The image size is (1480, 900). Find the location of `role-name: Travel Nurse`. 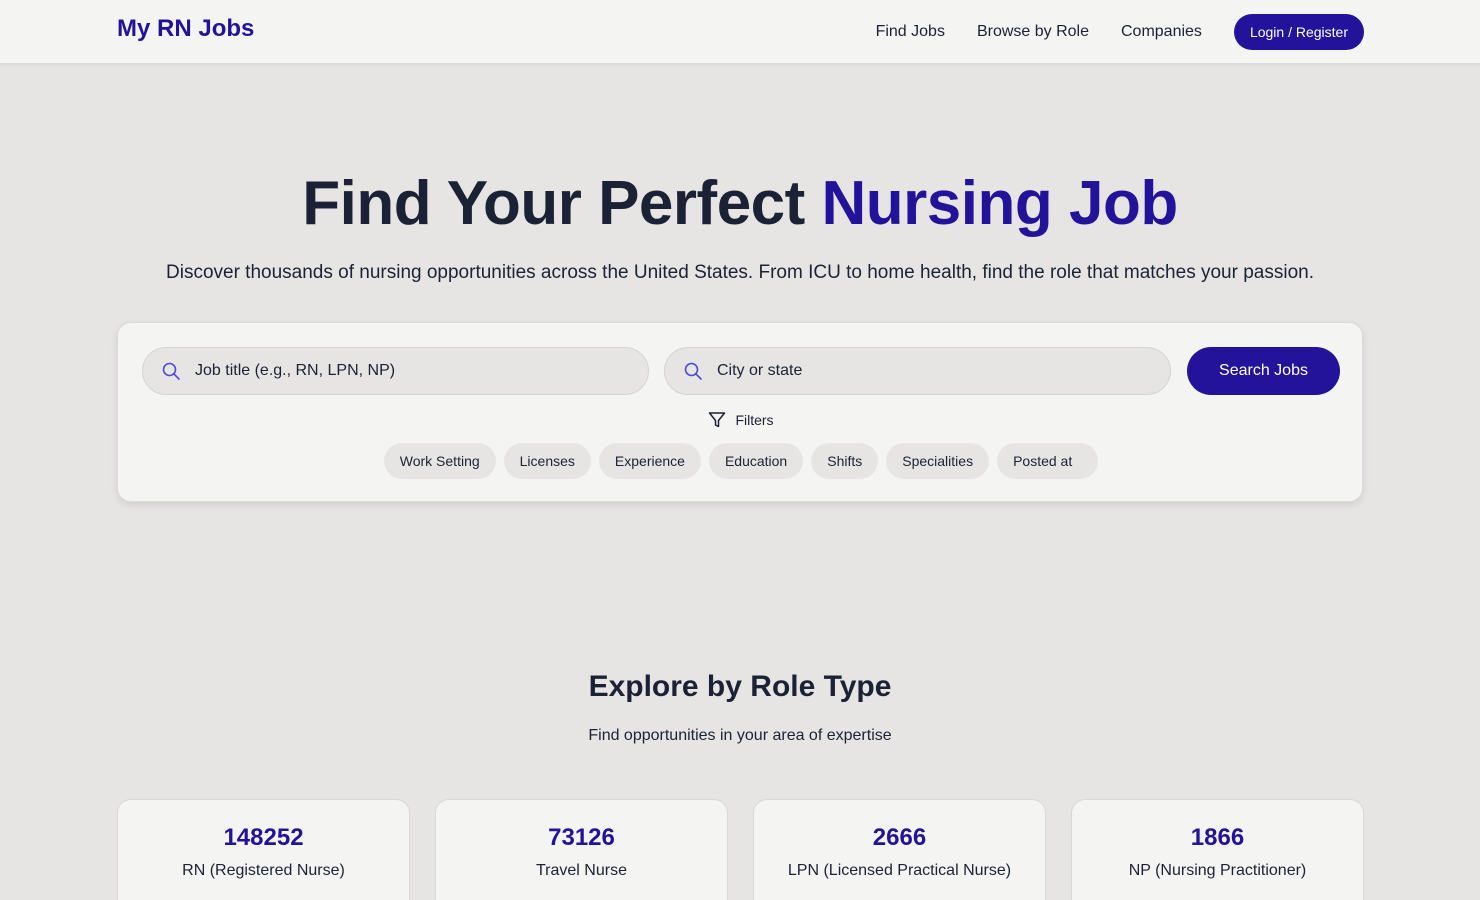

role-name: Travel Nurse is located at coordinates (581, 870).